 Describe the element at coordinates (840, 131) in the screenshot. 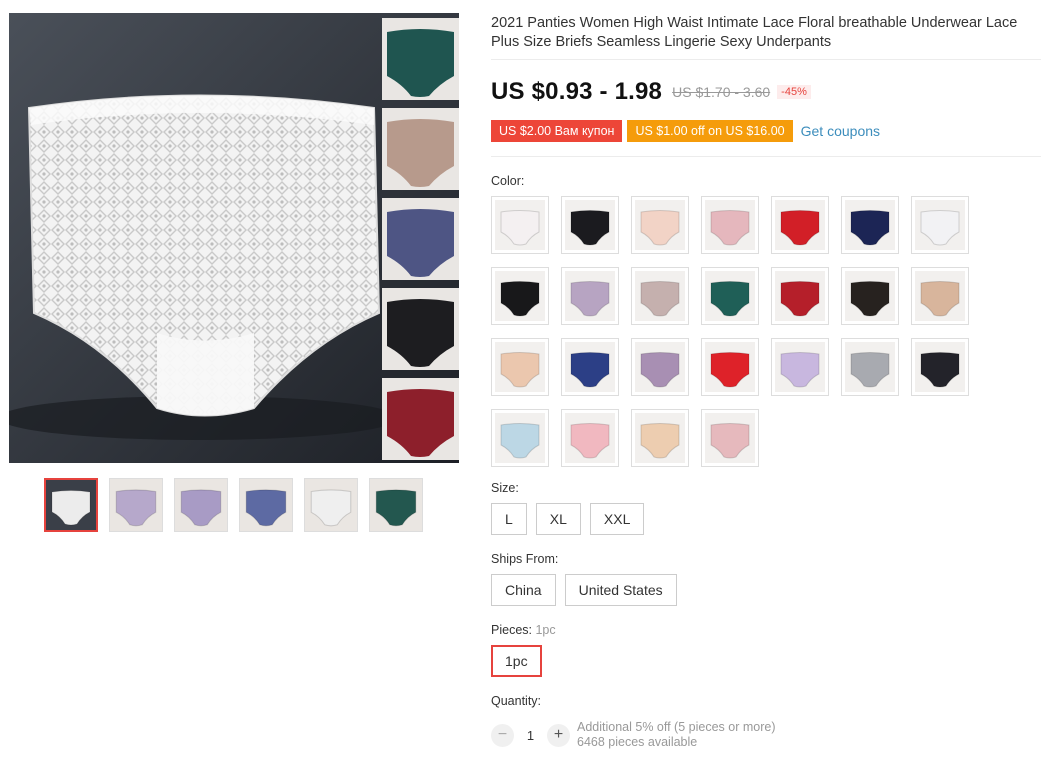

I see `get-coupons-link: Get coupons` at that location.